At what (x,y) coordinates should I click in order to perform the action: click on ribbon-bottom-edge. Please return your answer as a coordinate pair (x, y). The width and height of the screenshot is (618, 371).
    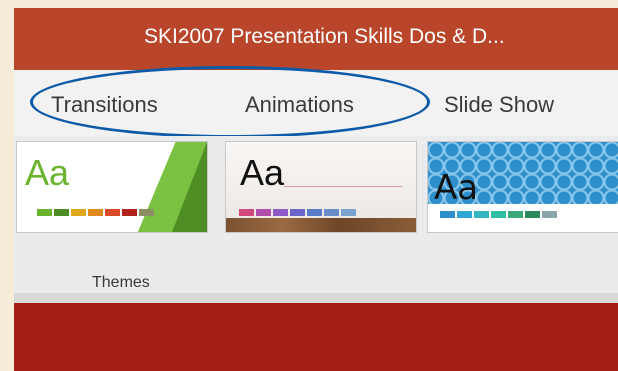
    Looking at the image, I should click on (316, 298).